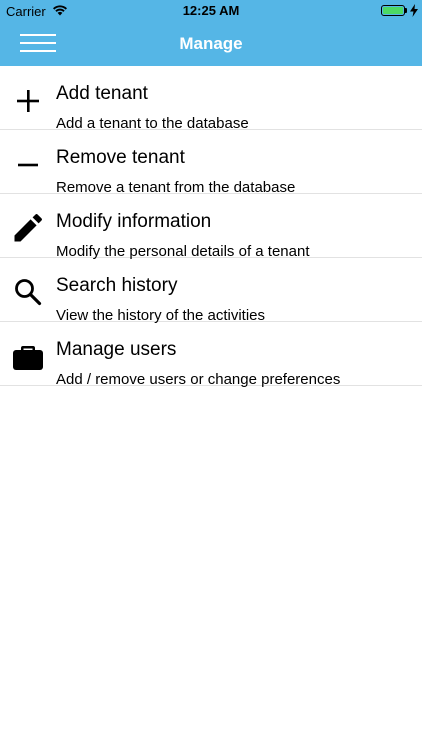 This screenshot has width=422, height=750. I want to click on battery-level, so click(393, 10).